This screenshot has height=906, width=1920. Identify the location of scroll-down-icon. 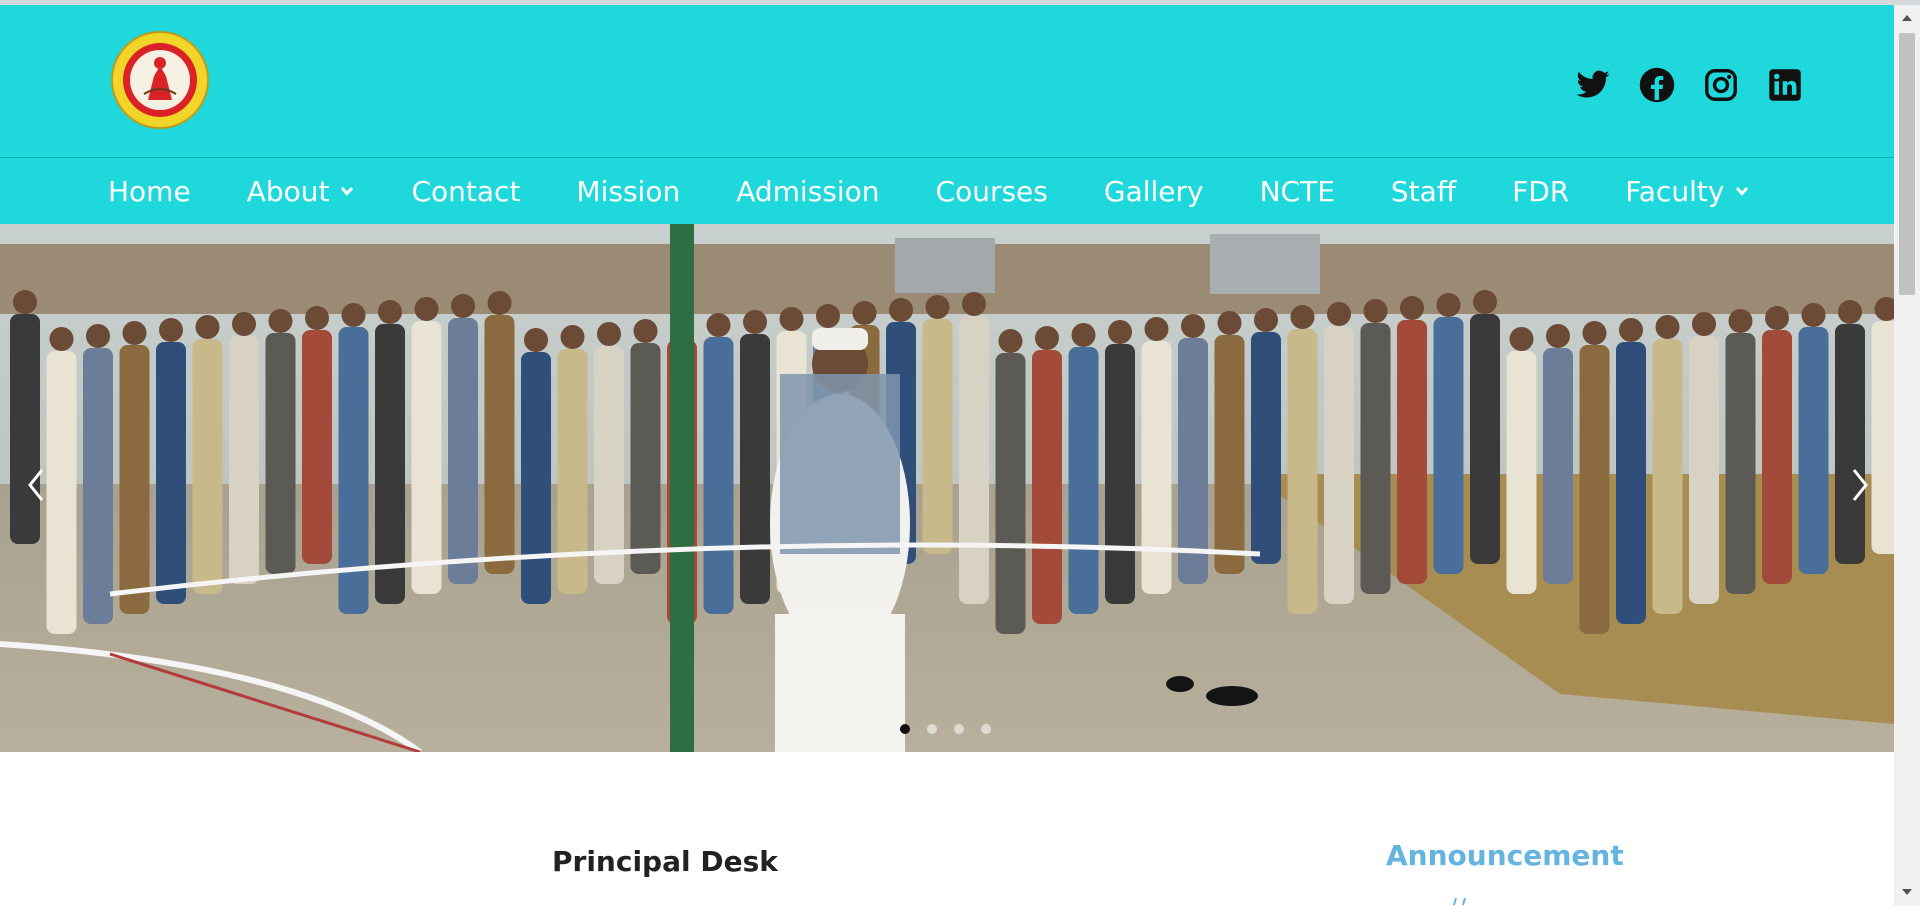
(1907, 892).